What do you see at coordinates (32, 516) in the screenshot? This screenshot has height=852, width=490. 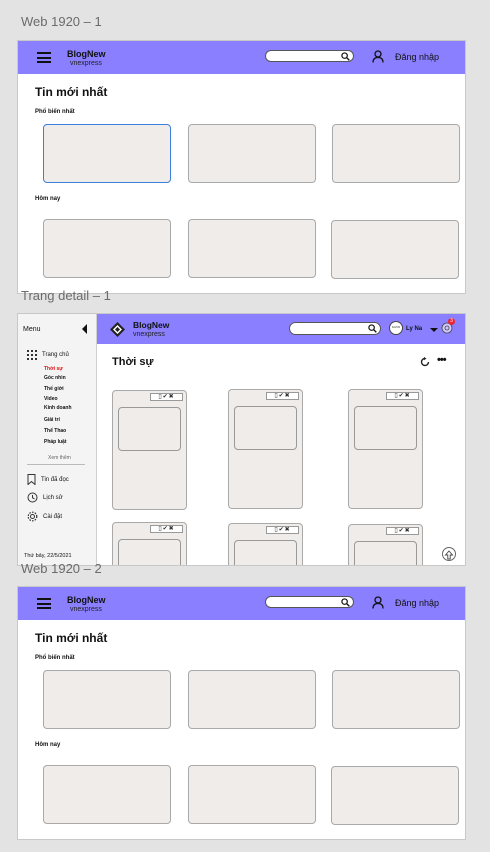 I see `gear-icon` at bounding box center [32, 516].